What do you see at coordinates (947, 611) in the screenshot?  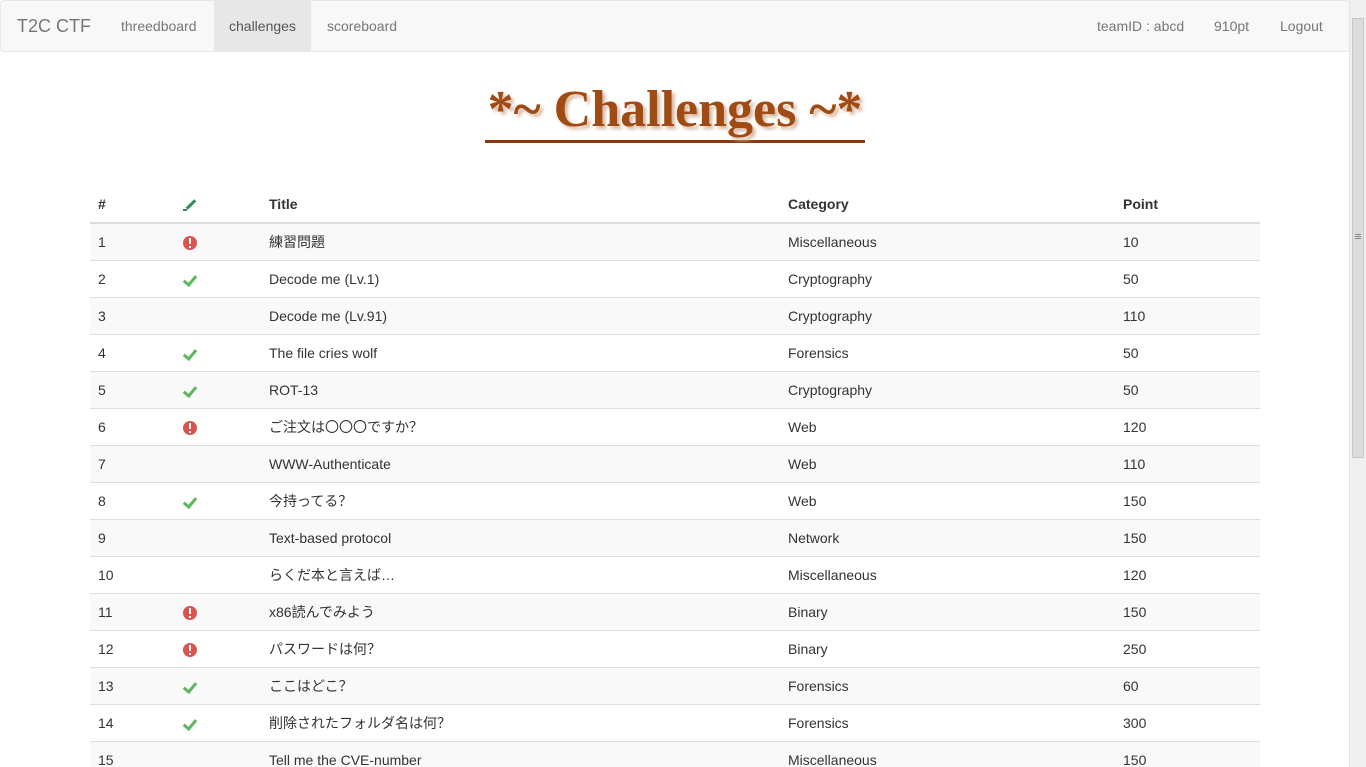 I see `challenge-category: Binary` at bounding box center [947, 611].